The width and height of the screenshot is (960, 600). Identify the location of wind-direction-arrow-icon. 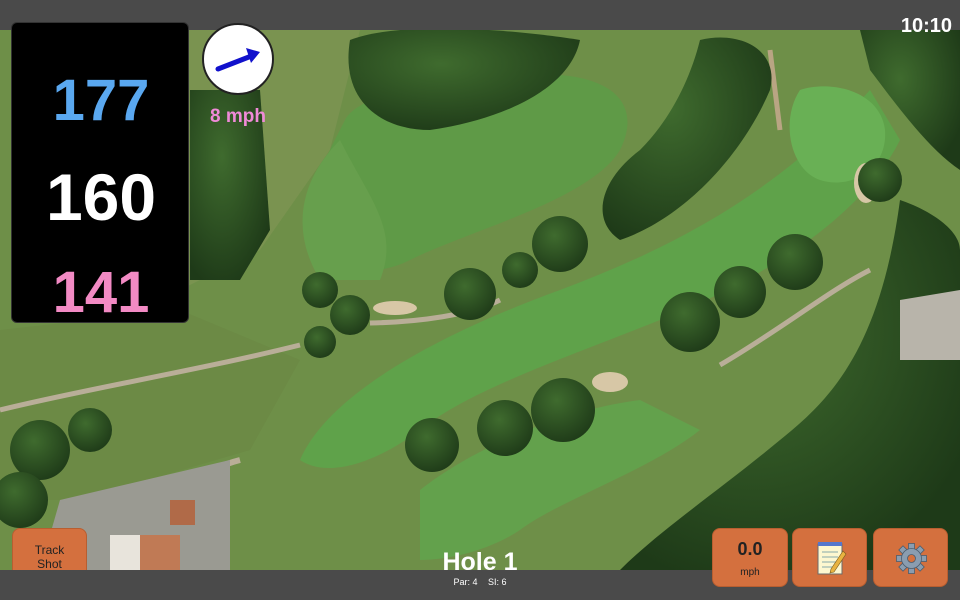
(237, 60).